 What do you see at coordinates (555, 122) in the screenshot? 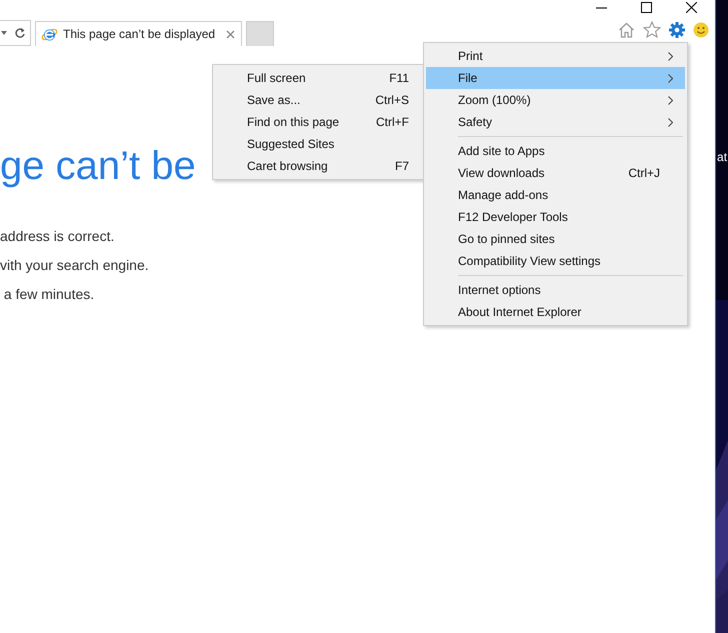
I see `menu-item: Safety` at bounding box center [555, 122].